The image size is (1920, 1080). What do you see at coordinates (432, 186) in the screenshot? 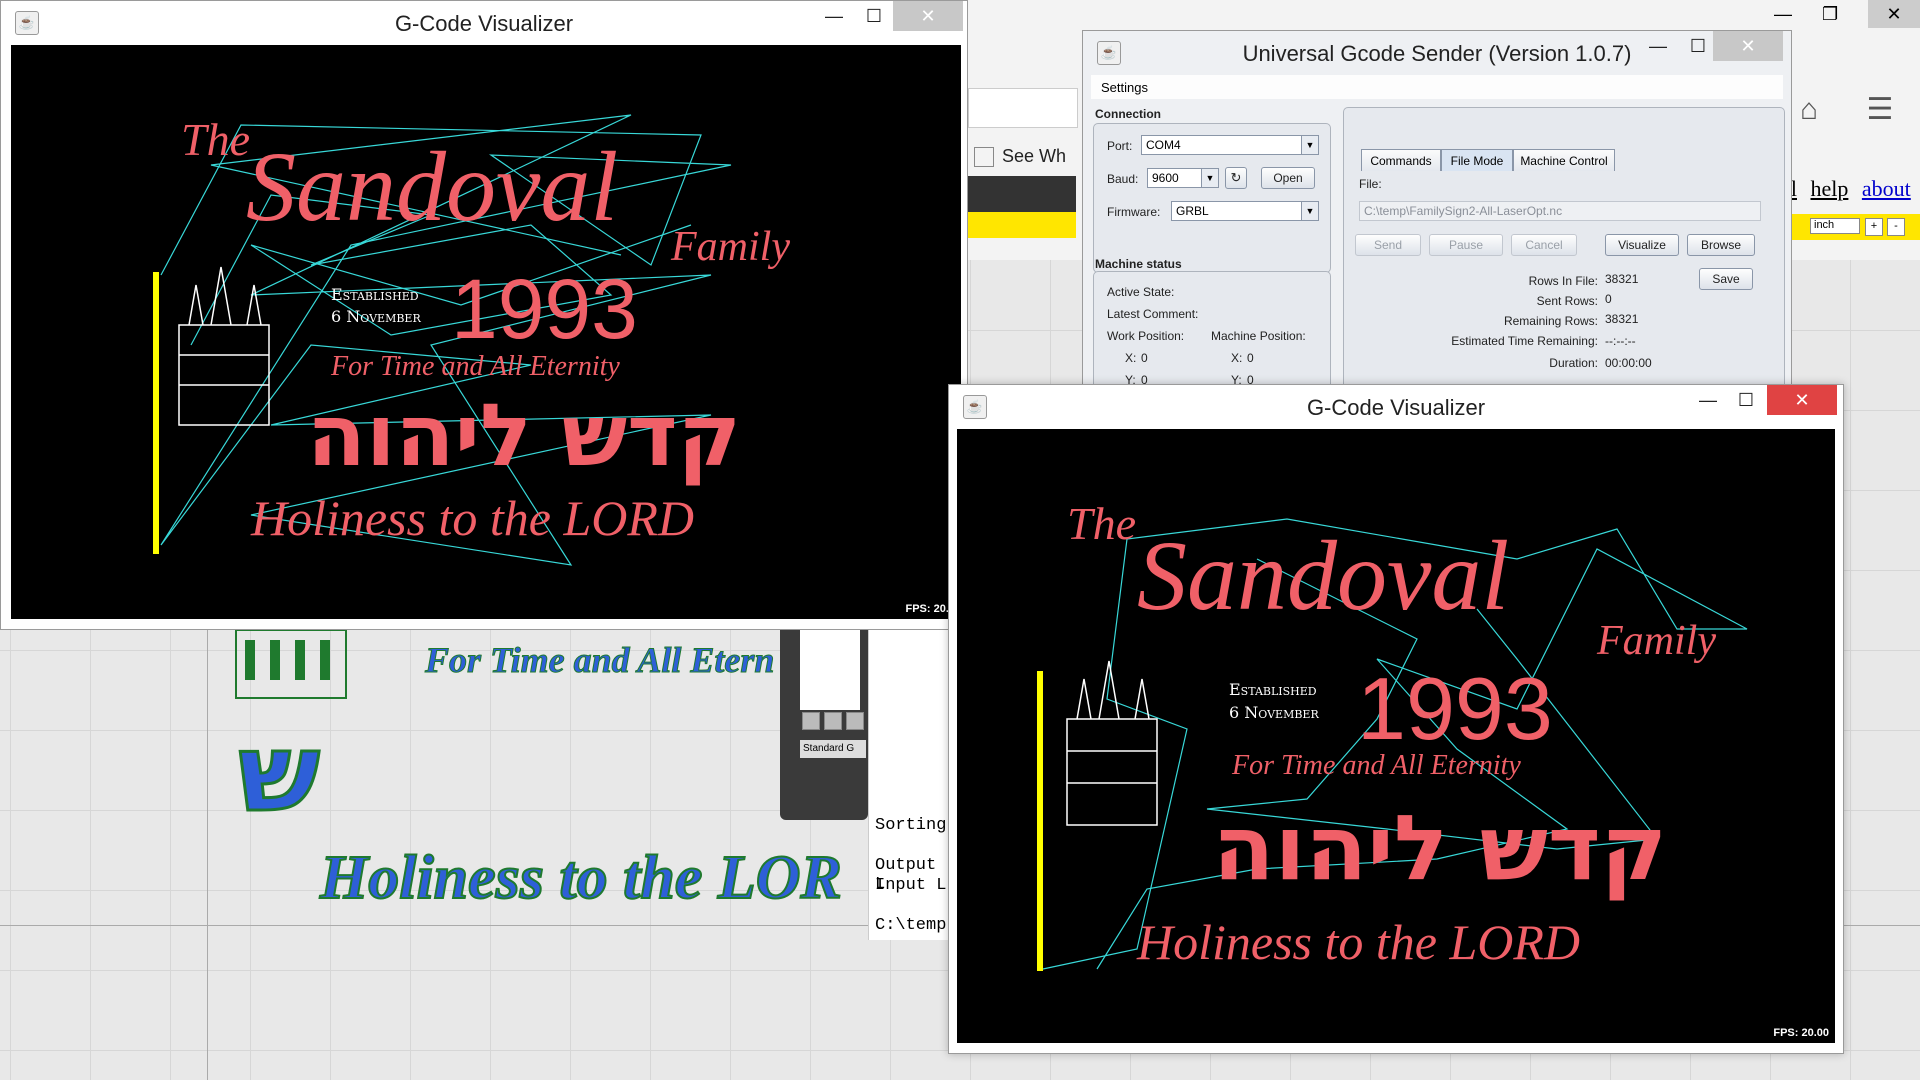
I see `art-name: Sandoval` at bounding box center [432, 186].